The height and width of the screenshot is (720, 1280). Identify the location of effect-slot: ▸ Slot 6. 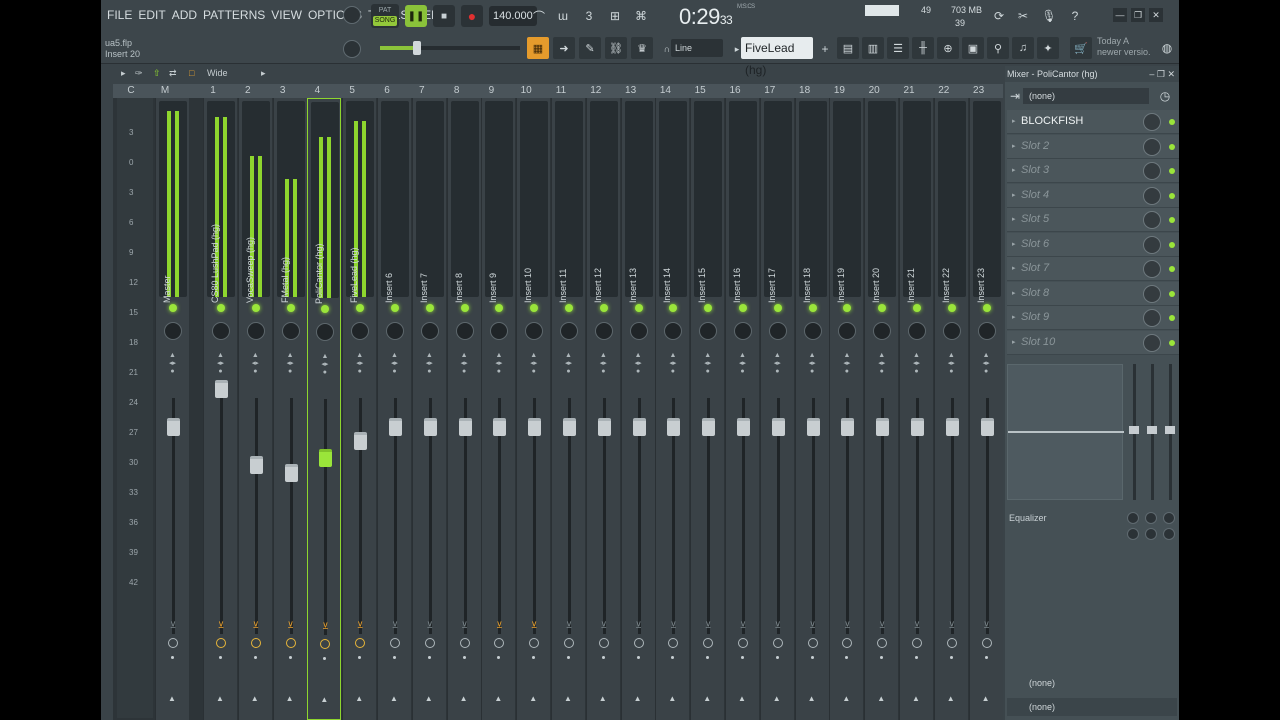
(1093, 244).